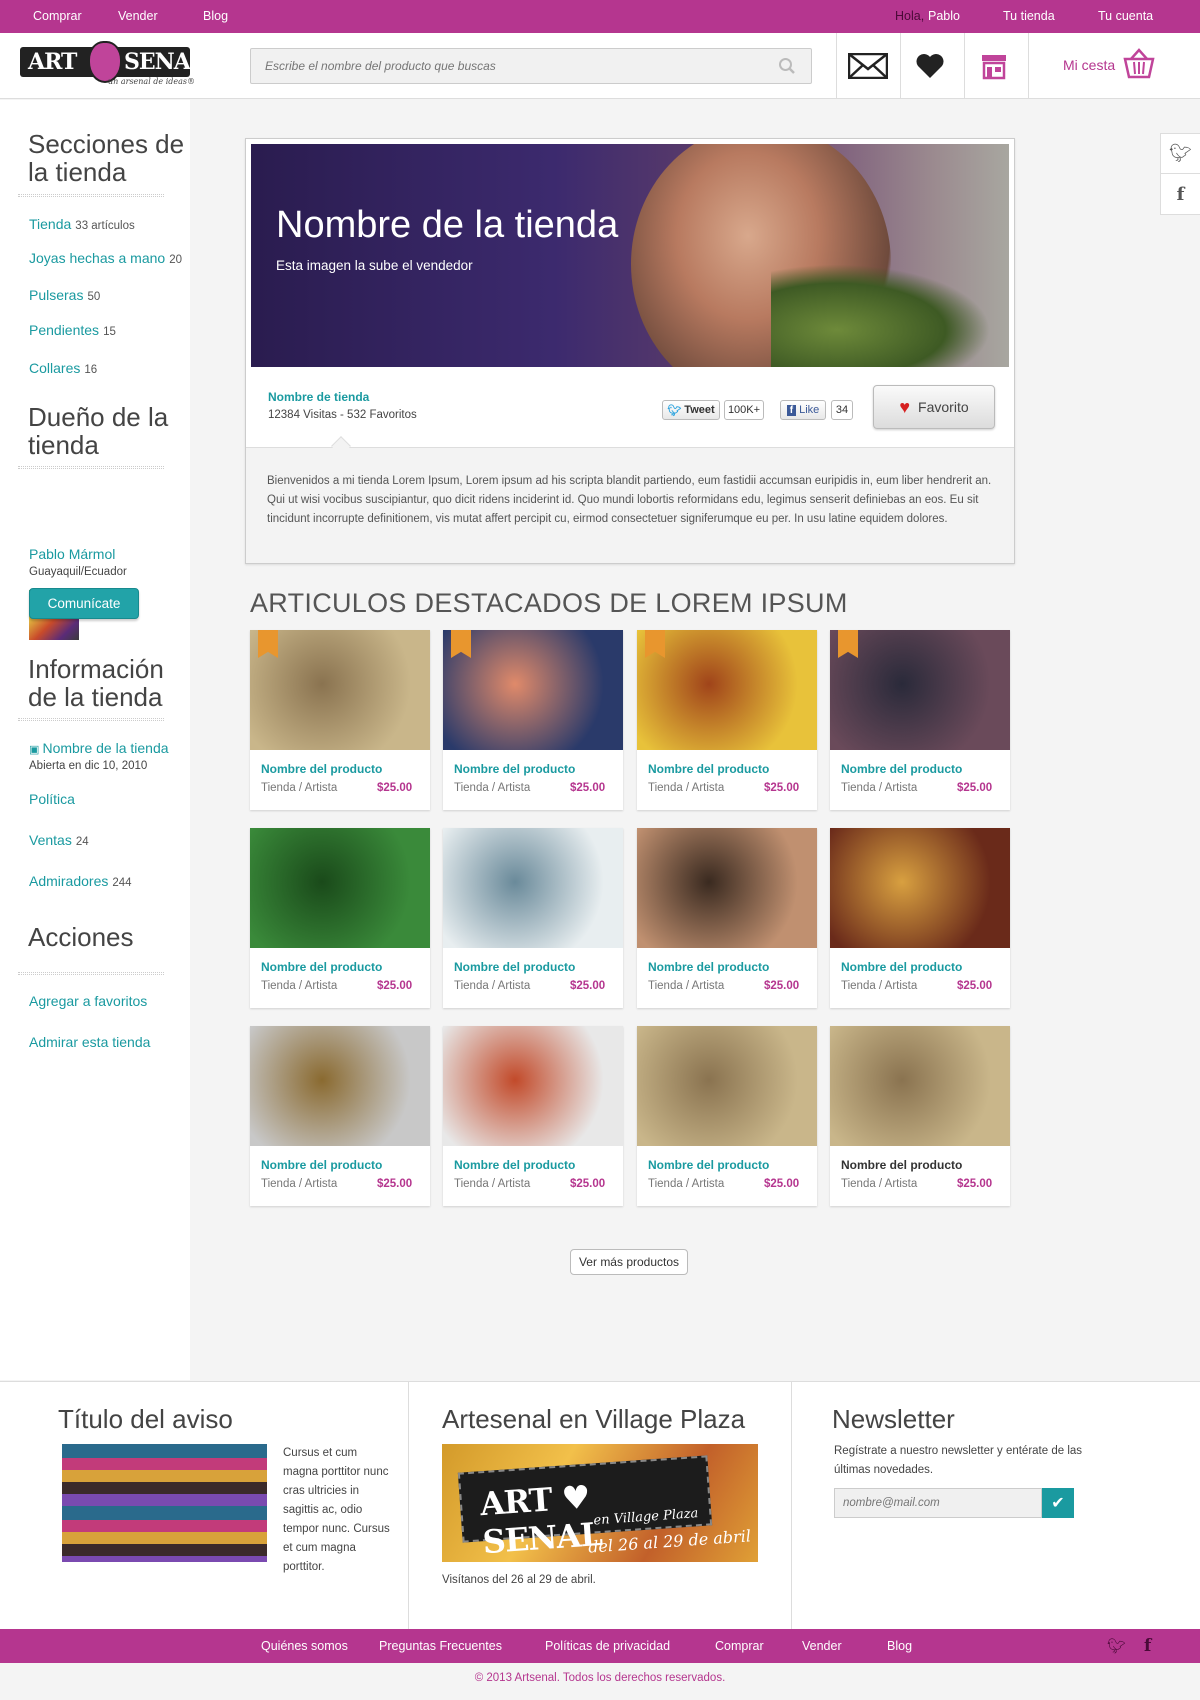 The height and width of the screenshot is (1700, 1200). I want to click on cart-label: Mi cesta, so click(1089, 65).